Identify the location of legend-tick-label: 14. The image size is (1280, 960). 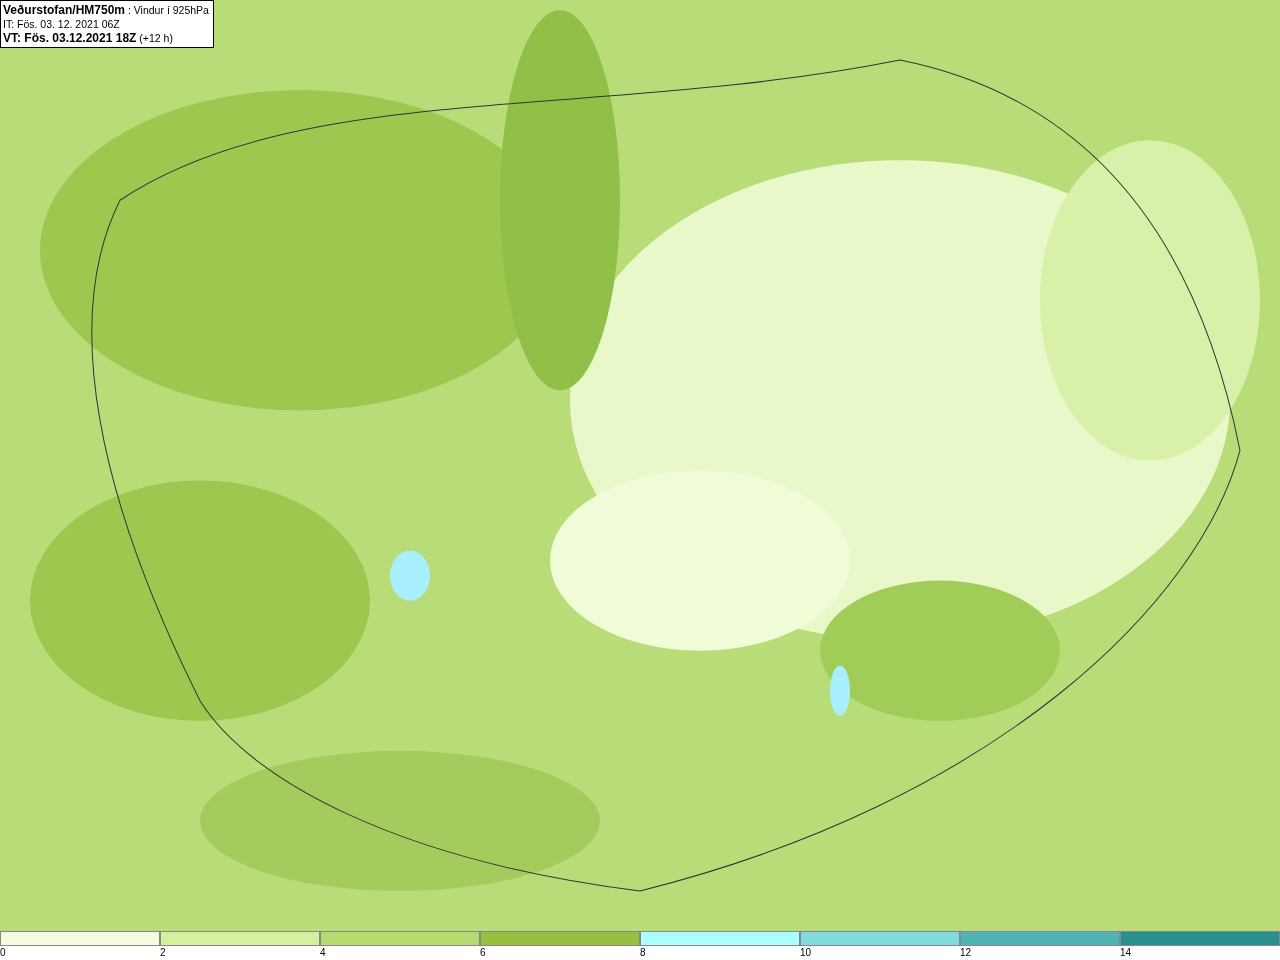
(1126, 953).